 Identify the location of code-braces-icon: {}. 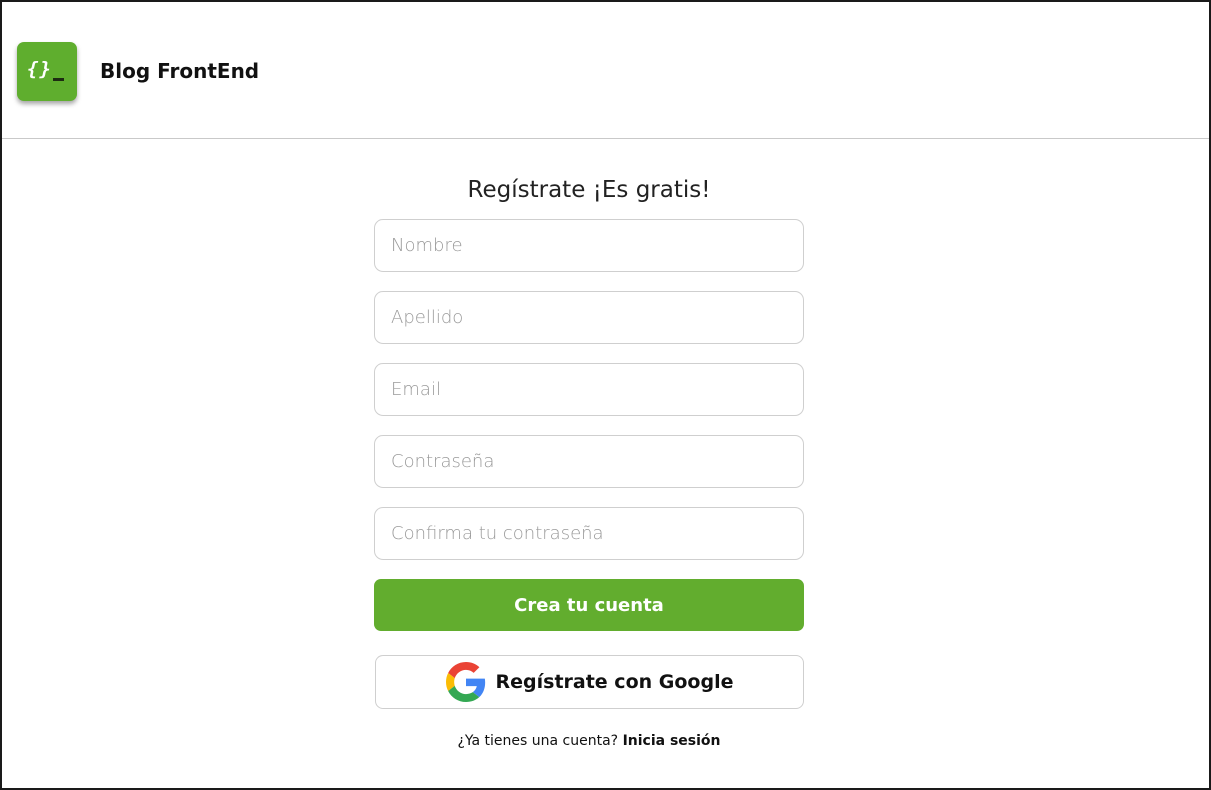
(39, 69).